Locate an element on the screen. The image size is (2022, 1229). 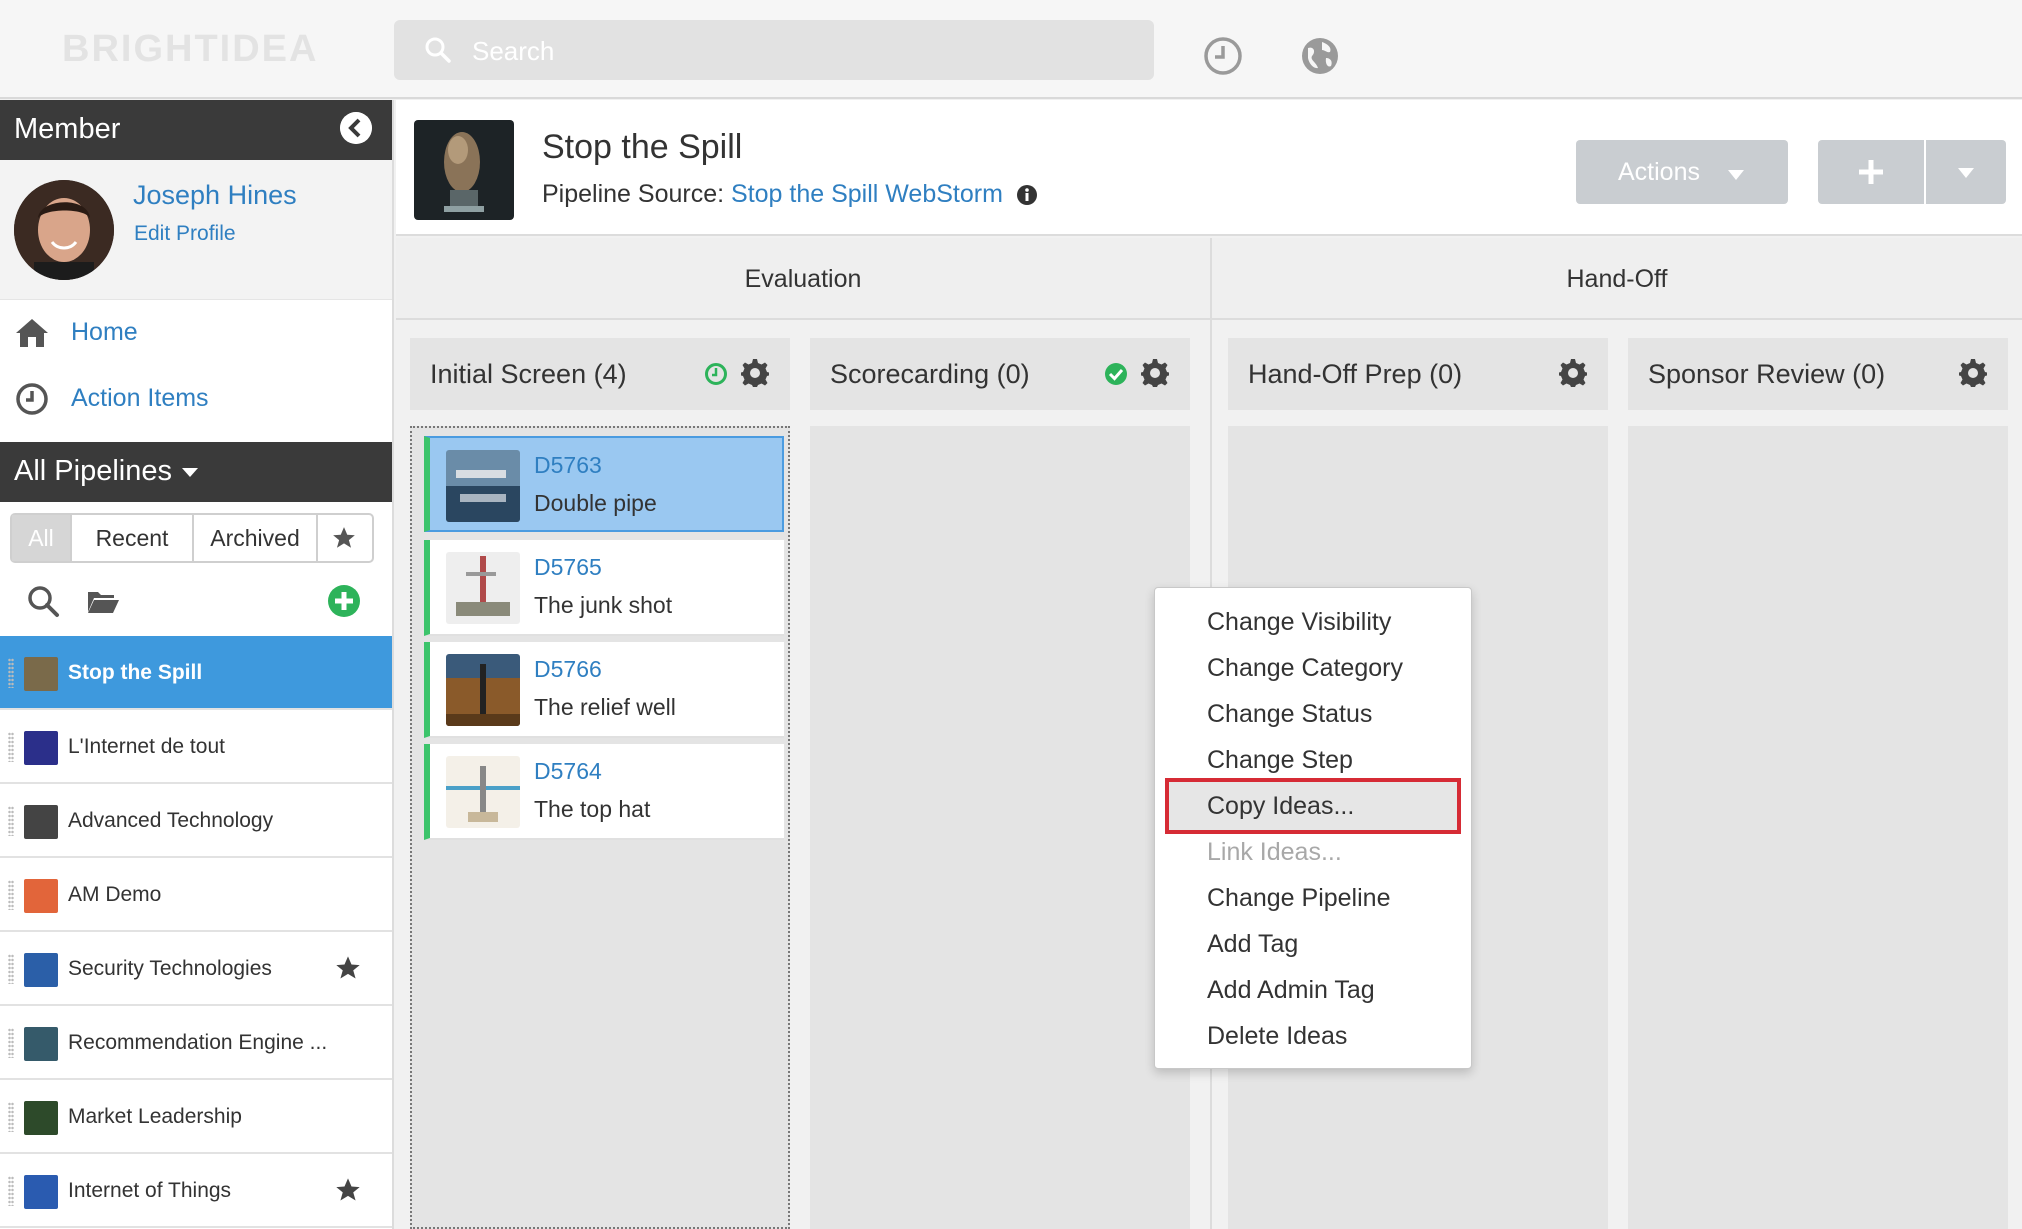
add-pipeline-icon is located at coordinates (344, 601).